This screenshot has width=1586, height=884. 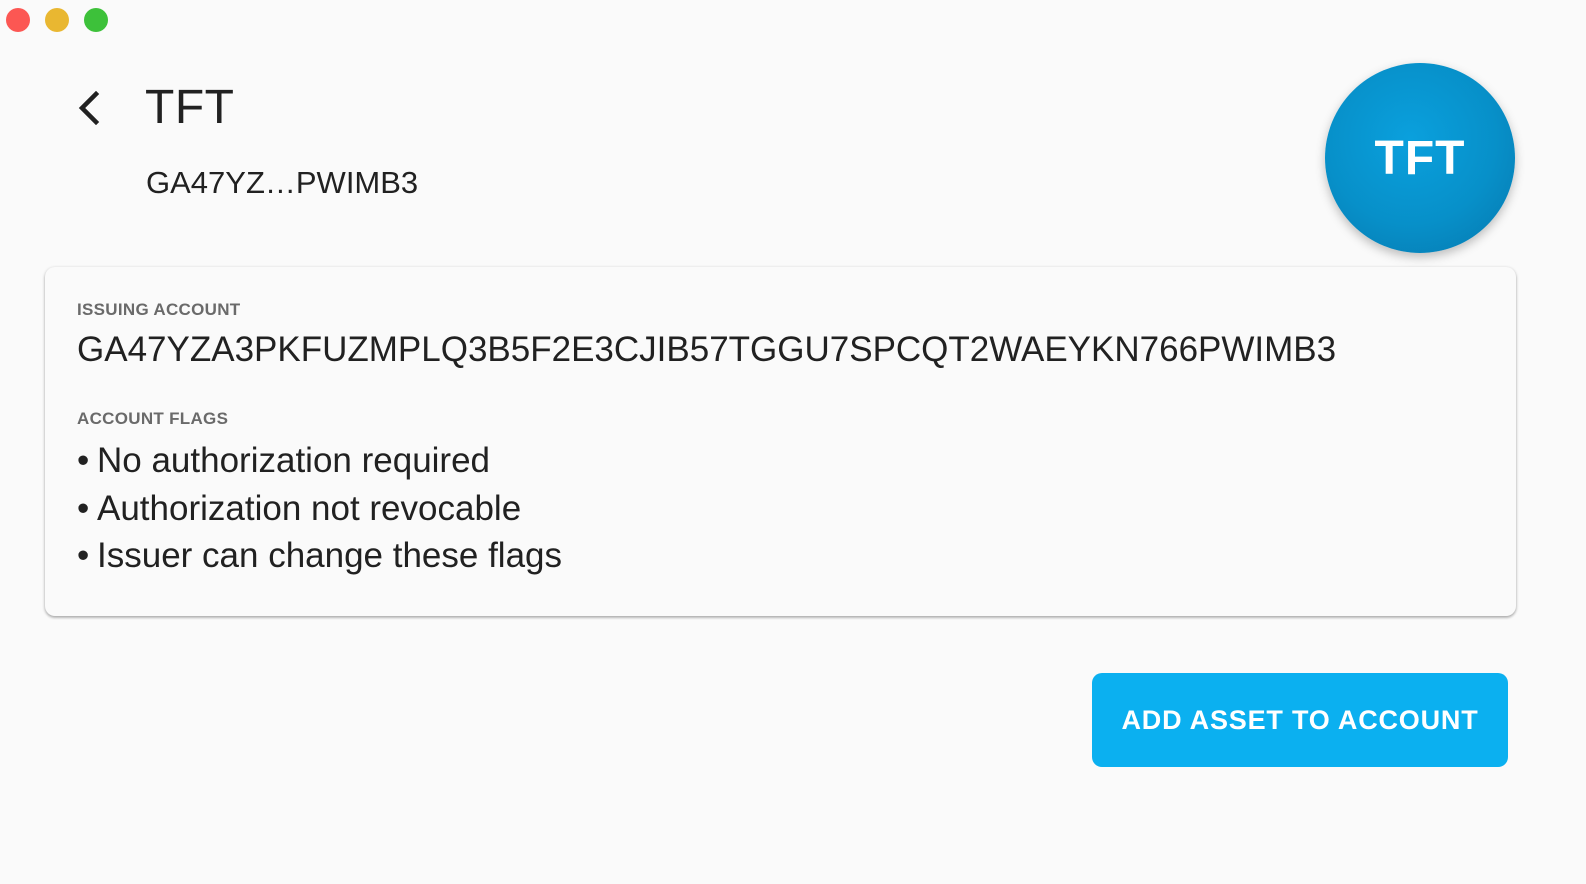 What do you see at coordinates (1300, 720) in the screenshot?
I see `add-asset-button: ADD ASSET TO ACCOUNT` at bounding box center [1300, 720].